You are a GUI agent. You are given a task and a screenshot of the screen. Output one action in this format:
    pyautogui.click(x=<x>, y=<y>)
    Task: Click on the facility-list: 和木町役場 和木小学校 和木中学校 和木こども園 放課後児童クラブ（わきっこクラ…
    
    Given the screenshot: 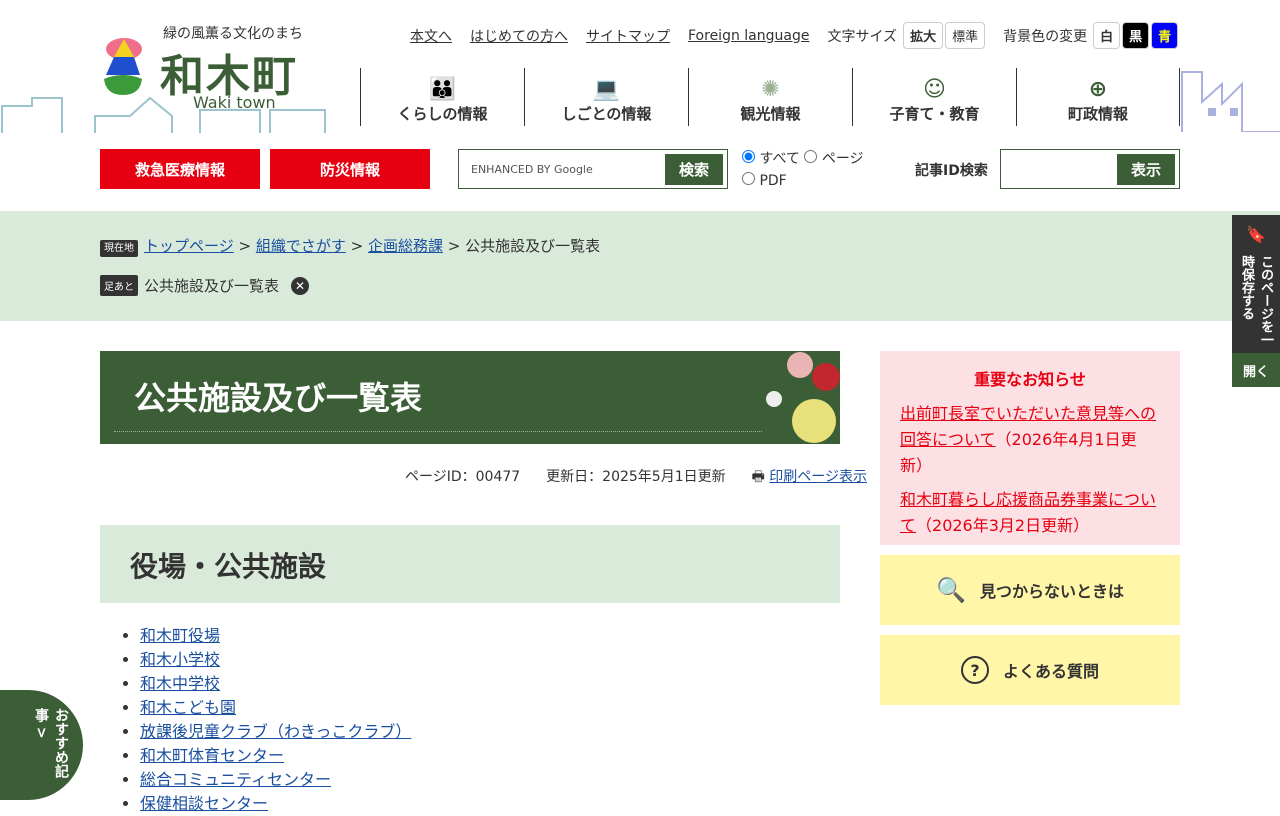 What is the action you would take?
    pyautogui.click(x=275, y=720)
    